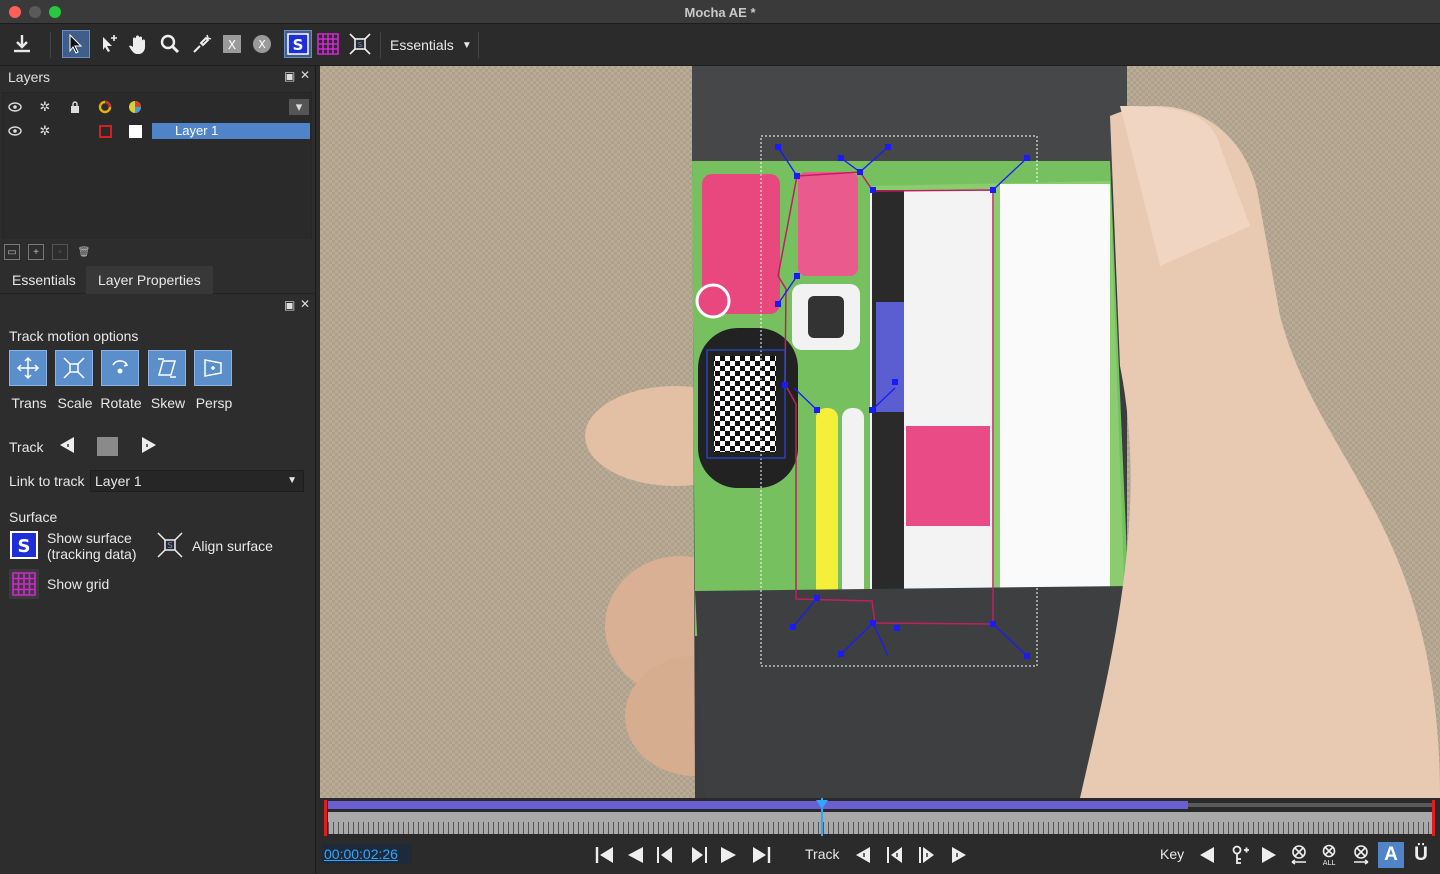 The width and height of the screenshot is (1440, 874). Describe the element at coordinates (29, 77) in the screenshot. I see `layers-panel-title: Layers` at that location.